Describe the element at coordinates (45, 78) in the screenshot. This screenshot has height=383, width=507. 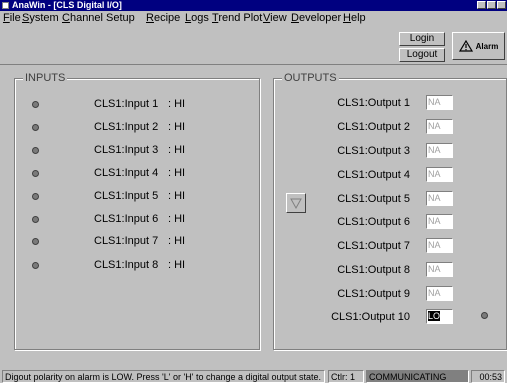
I see `inputs-title: INPUTS` at that location.